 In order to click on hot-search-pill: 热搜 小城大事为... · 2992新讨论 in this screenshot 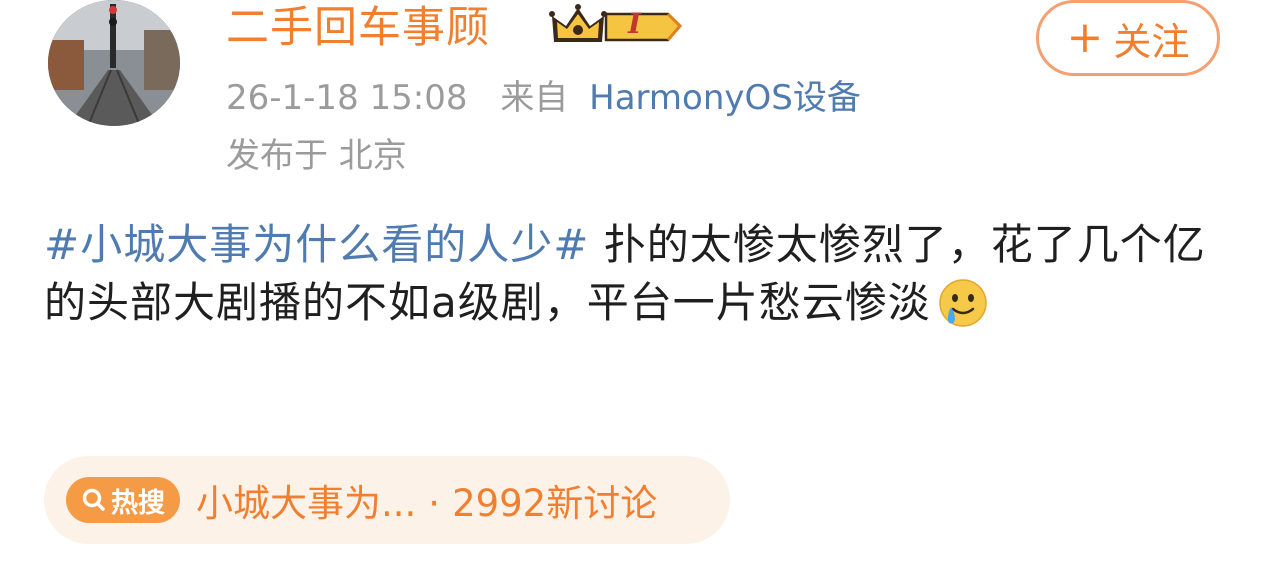, I will do `click(387, 500)`.